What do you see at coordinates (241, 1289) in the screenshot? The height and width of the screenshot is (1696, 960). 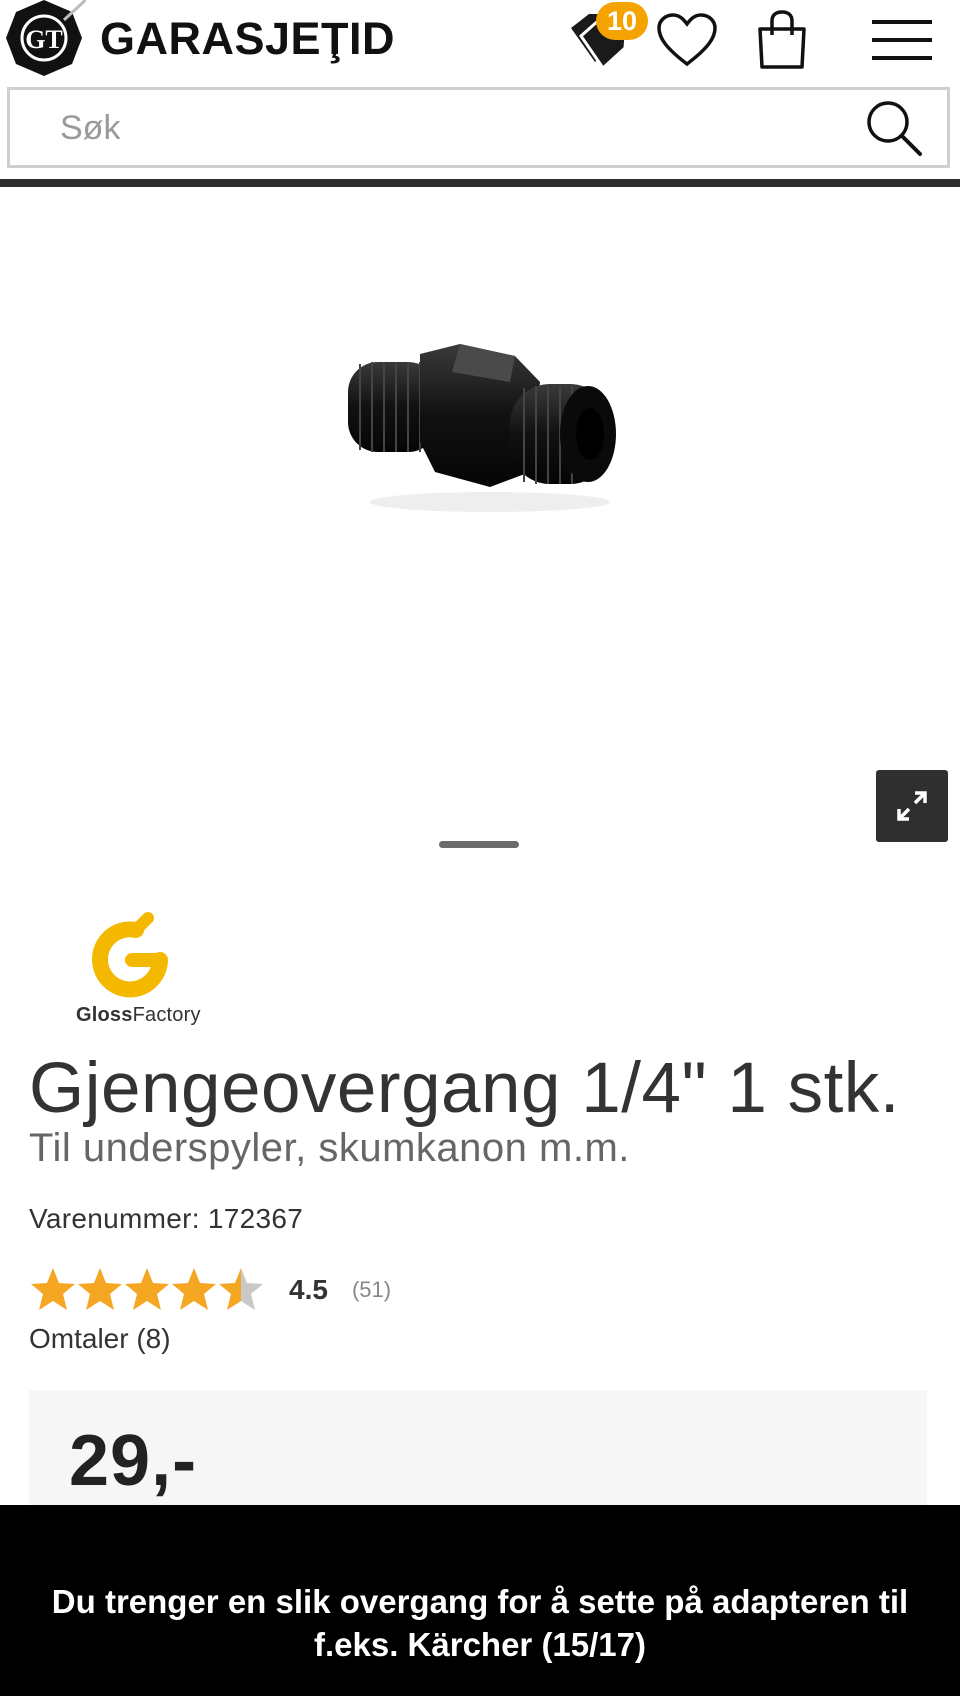 I see `star-half-icon` at bounding box center [241, 1289].